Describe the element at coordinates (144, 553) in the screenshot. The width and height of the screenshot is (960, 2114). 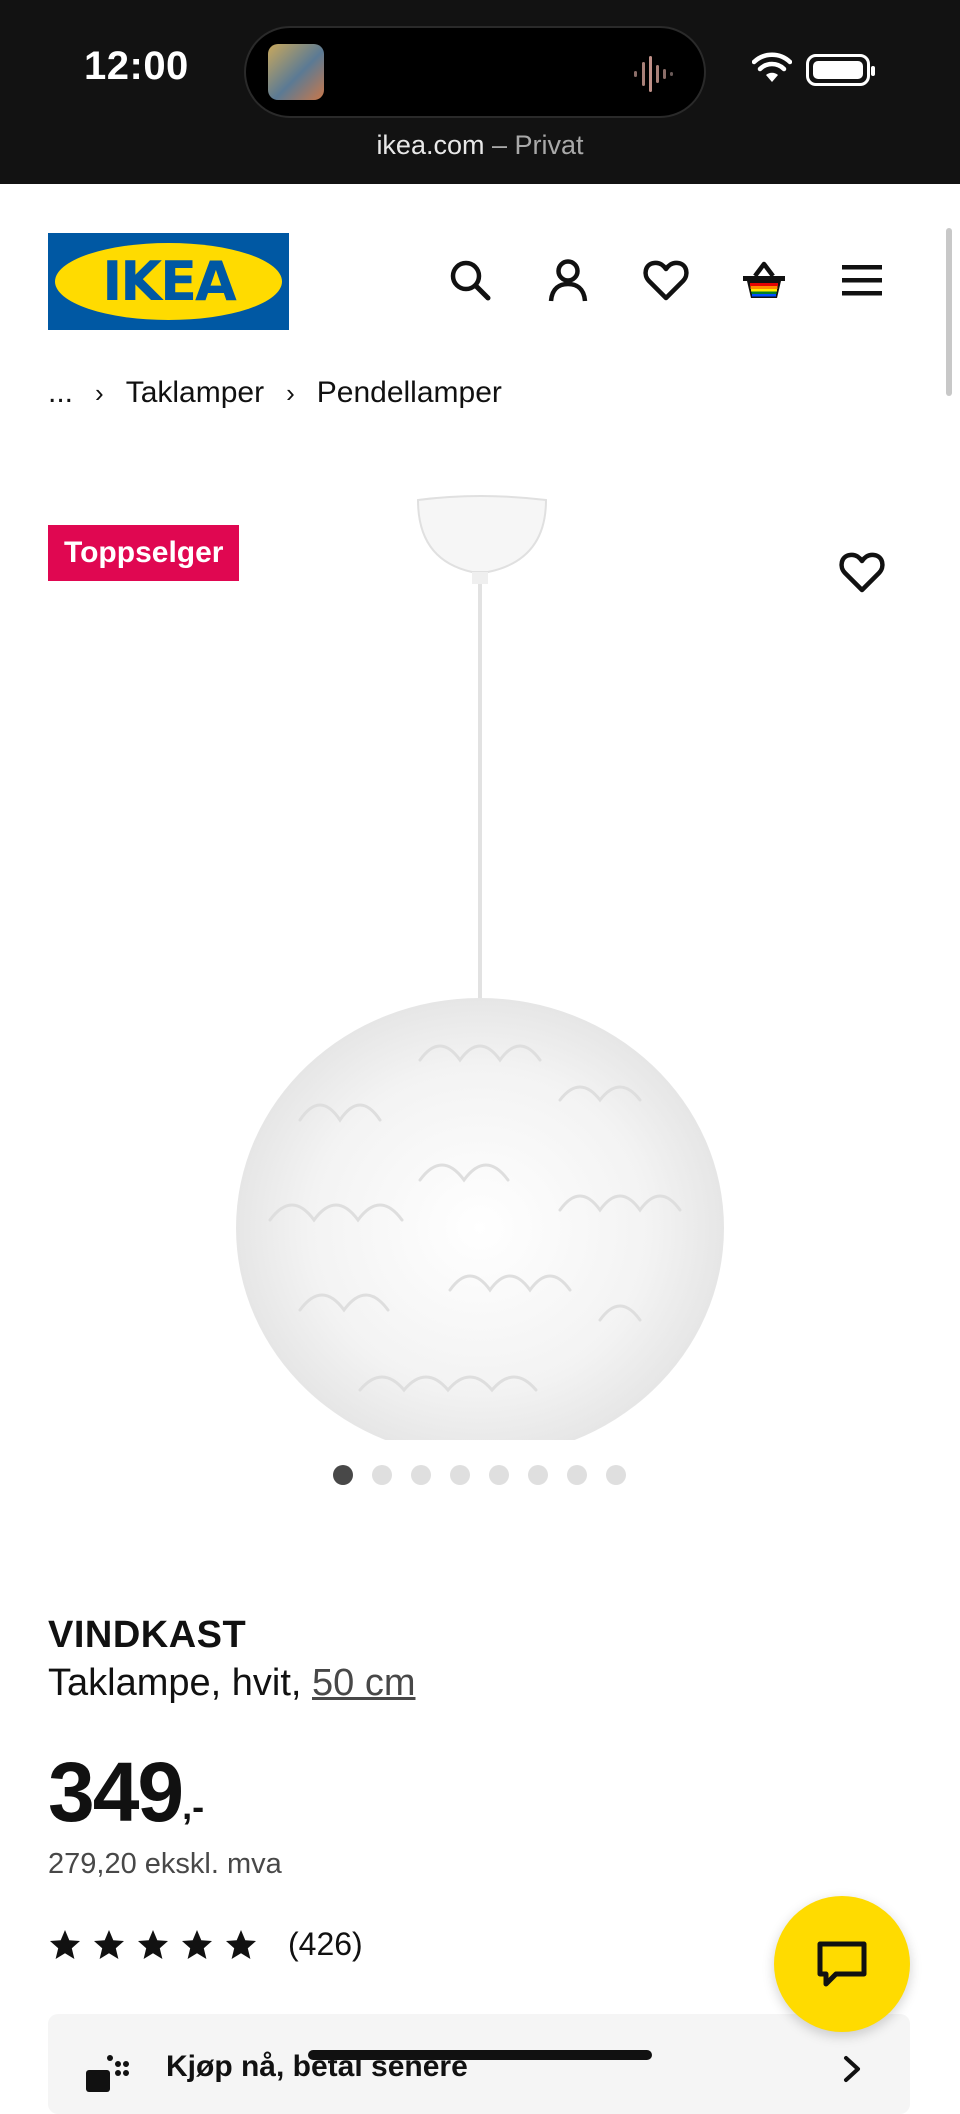
I see `bestseller-badge: Toppselger` at that location.